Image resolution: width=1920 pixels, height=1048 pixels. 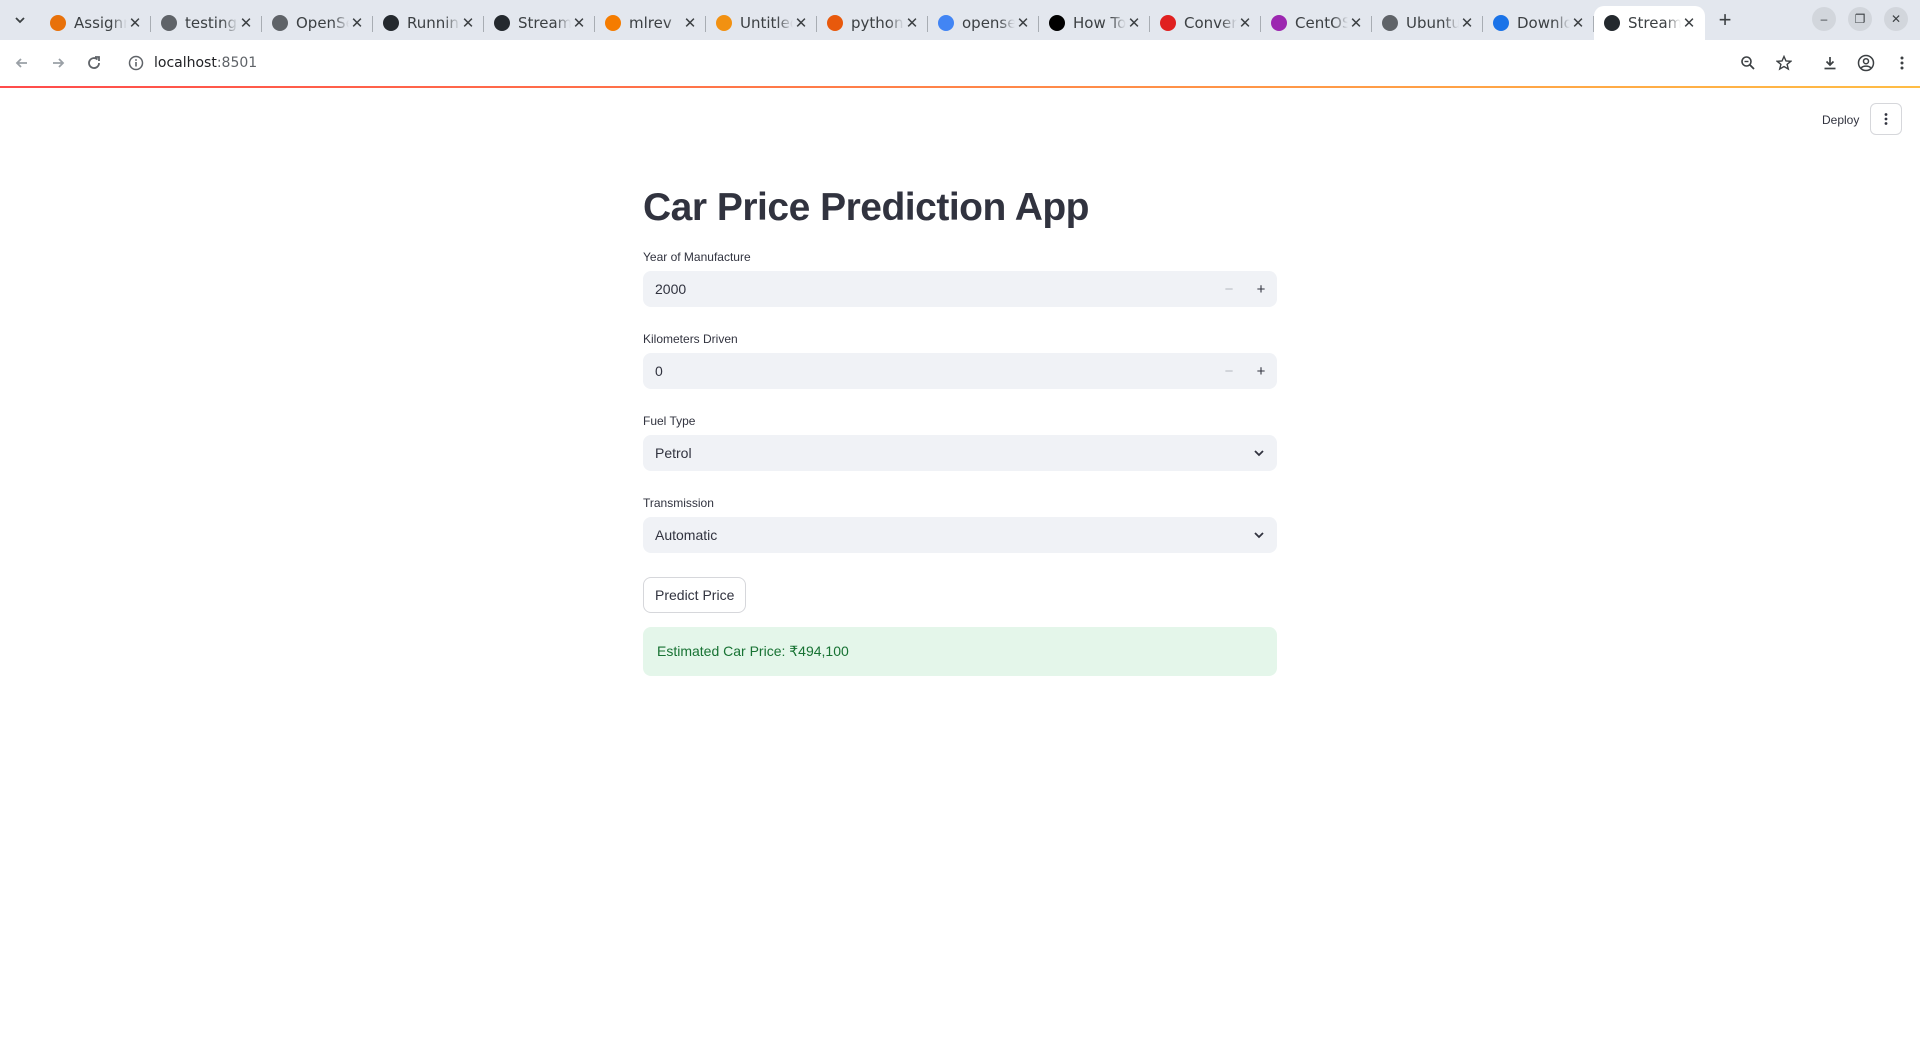 I want to click on year-value: 2000, so click(x=928, y=289).